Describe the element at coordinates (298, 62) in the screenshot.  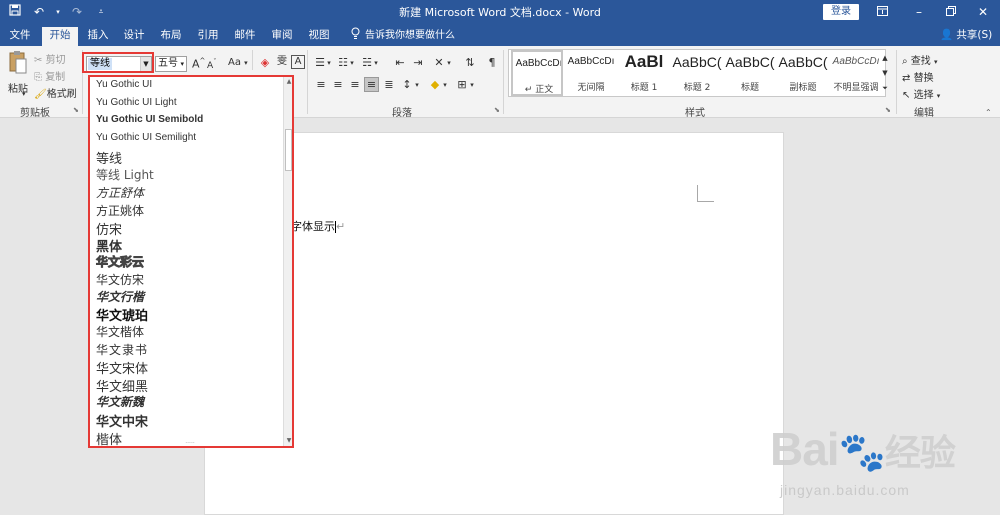
I see `character-border-icon: A` at that location.